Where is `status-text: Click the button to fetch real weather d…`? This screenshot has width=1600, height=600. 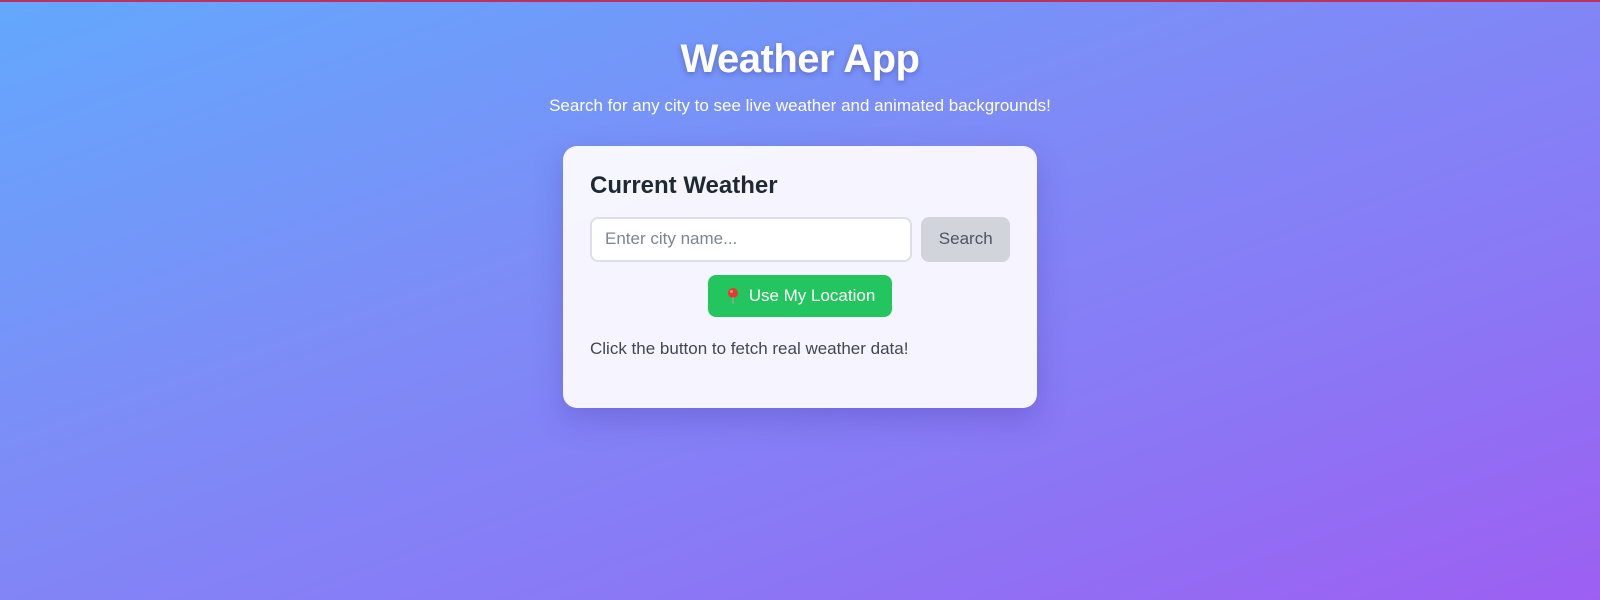 status-text: Click the button to fetch real weather d… is located at coordinates (749, 348).